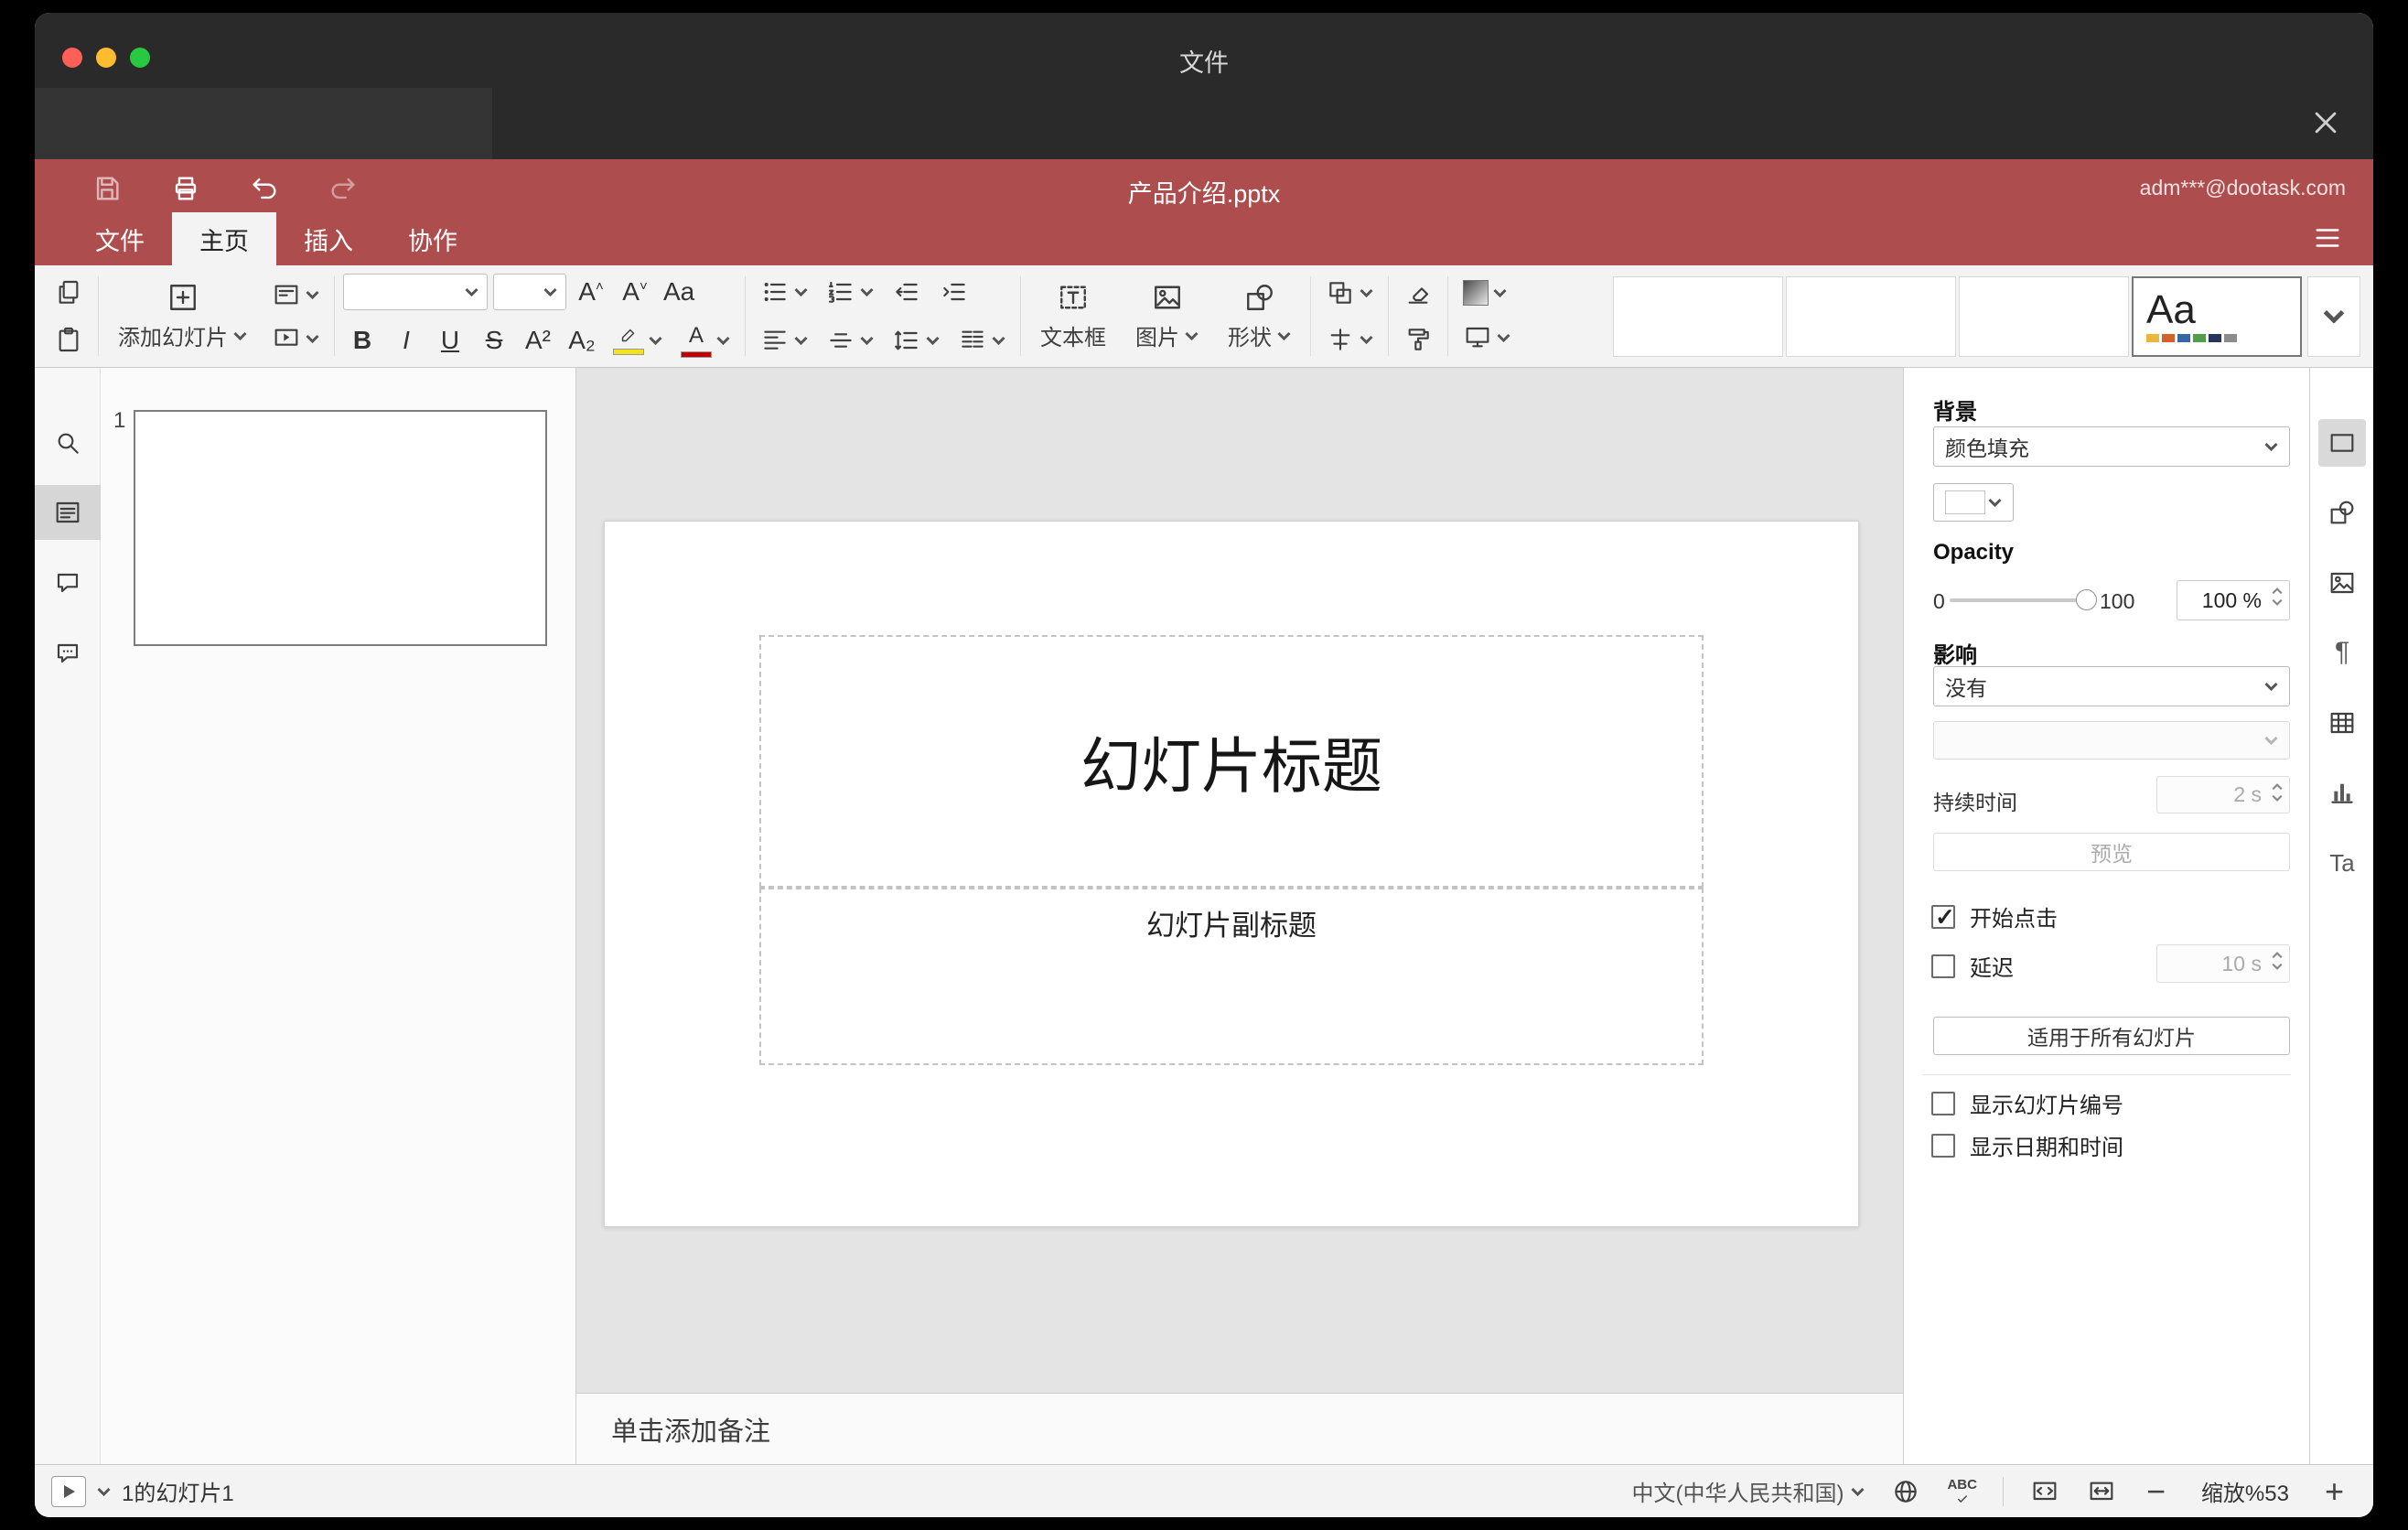 The width and height of the screenshot is (2408, 1530). I want to click on add-slide-button: 添加幻灯片, so click(182, 316).